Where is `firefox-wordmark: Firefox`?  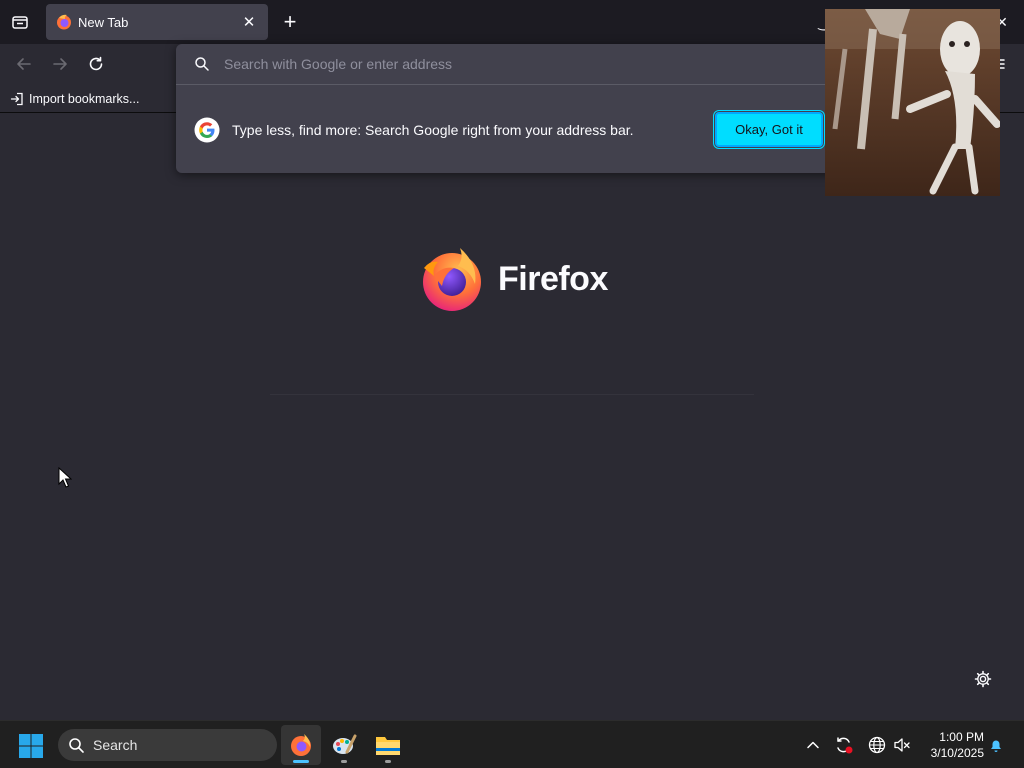 firefox-wordmark: Firefox is located at coordinates (553, 278).